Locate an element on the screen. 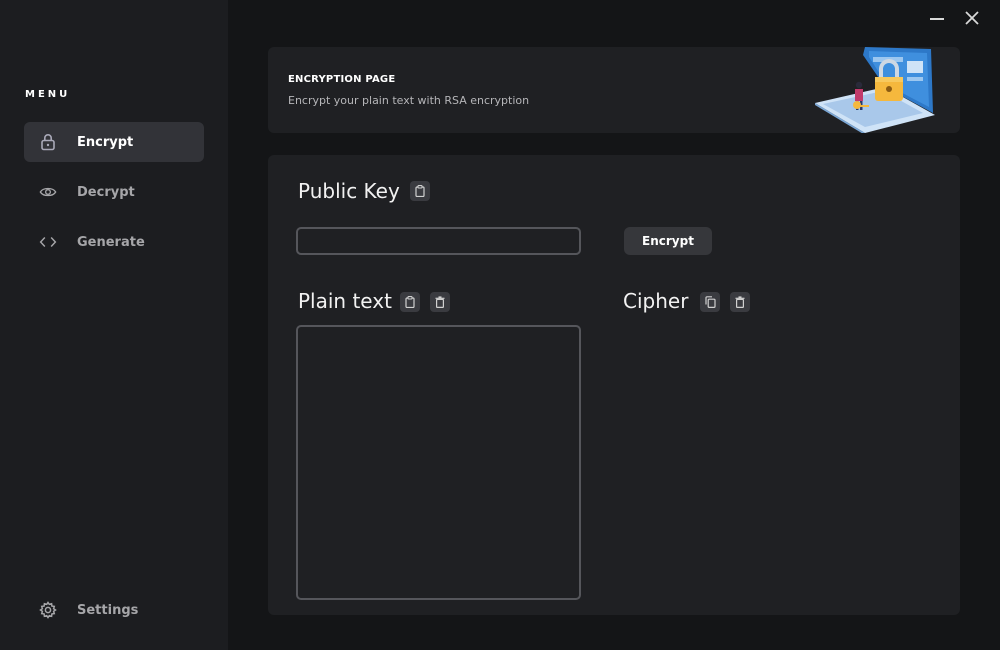  sidebar-item-generate: Generate is located at coordinates (114, 242).